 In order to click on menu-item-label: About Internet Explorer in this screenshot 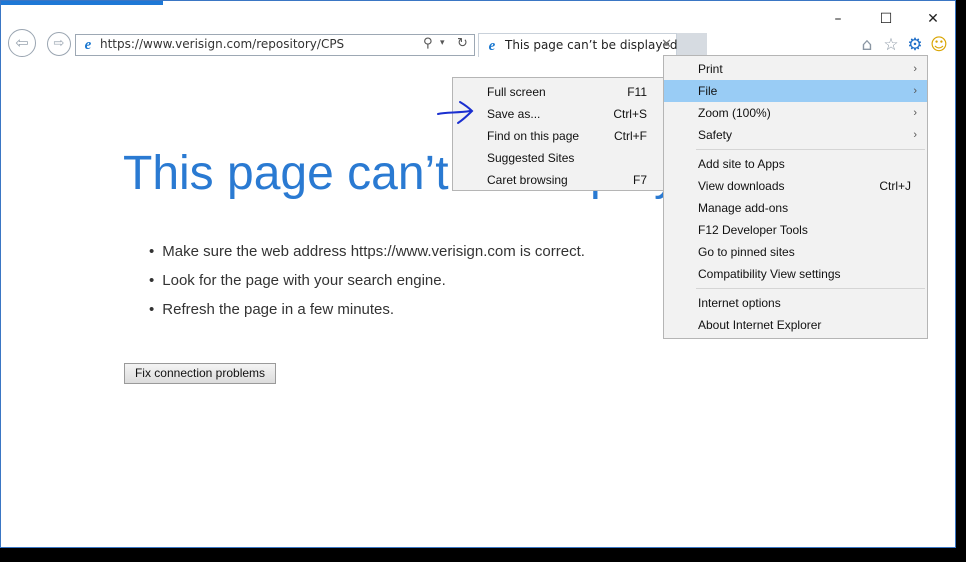, I will do `click(760, 325)`.